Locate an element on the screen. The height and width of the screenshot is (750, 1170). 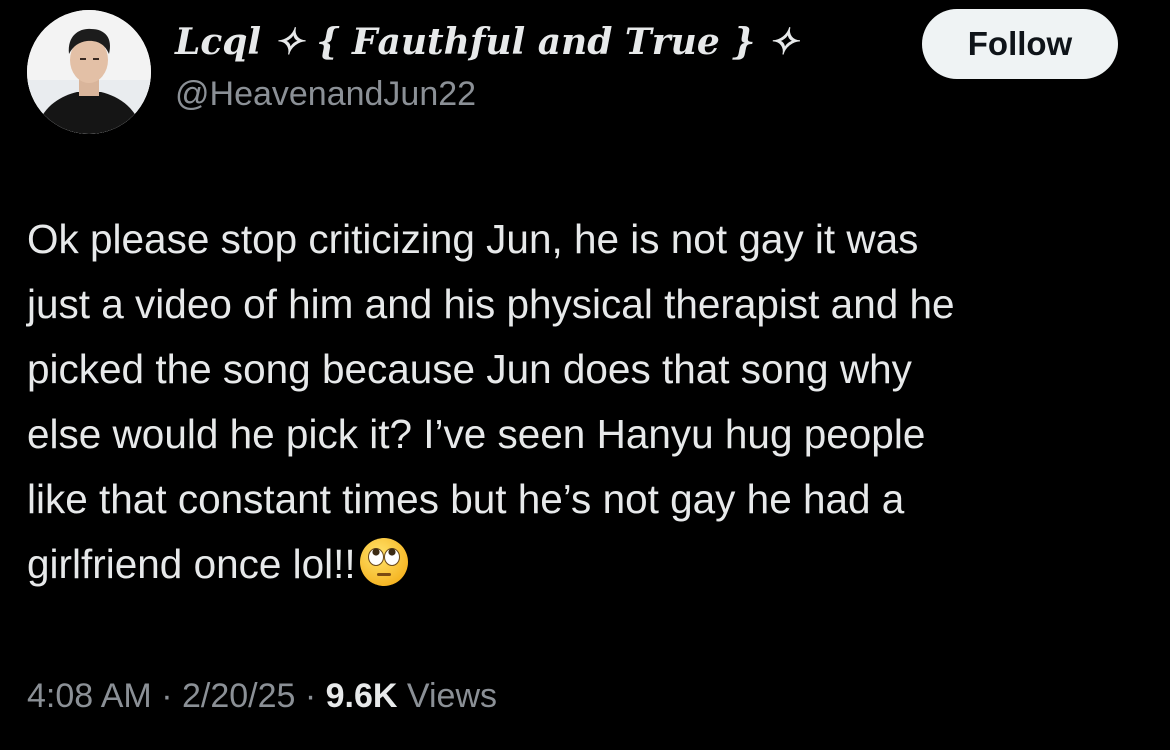
follow-button: Follow is located at coordinates (1020, 44).